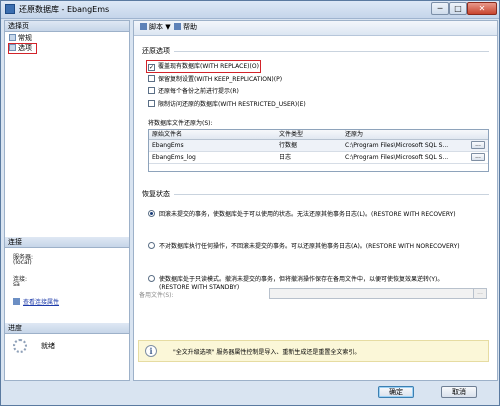  What do you see at coordinates (318, 135) in the screenshot?
I see `table-header: 原始文件名 文件类型 还原为` at bounding box center [318, 135].